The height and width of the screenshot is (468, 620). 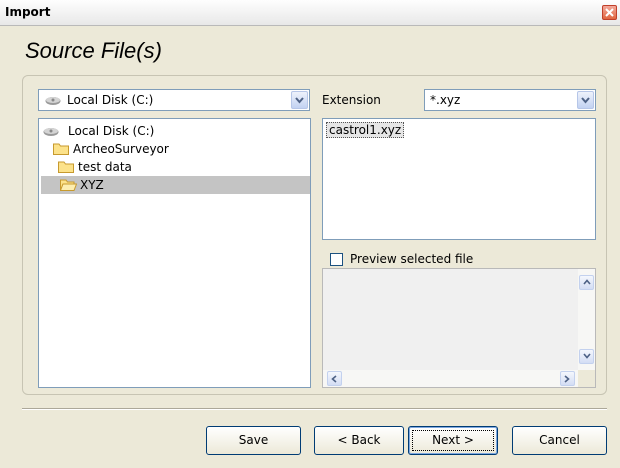 What do you see at coordinates (411, 259) in the screenshot?
I see `preview-checkbox-label: Preview selected file` at bounding box center [411, 259].